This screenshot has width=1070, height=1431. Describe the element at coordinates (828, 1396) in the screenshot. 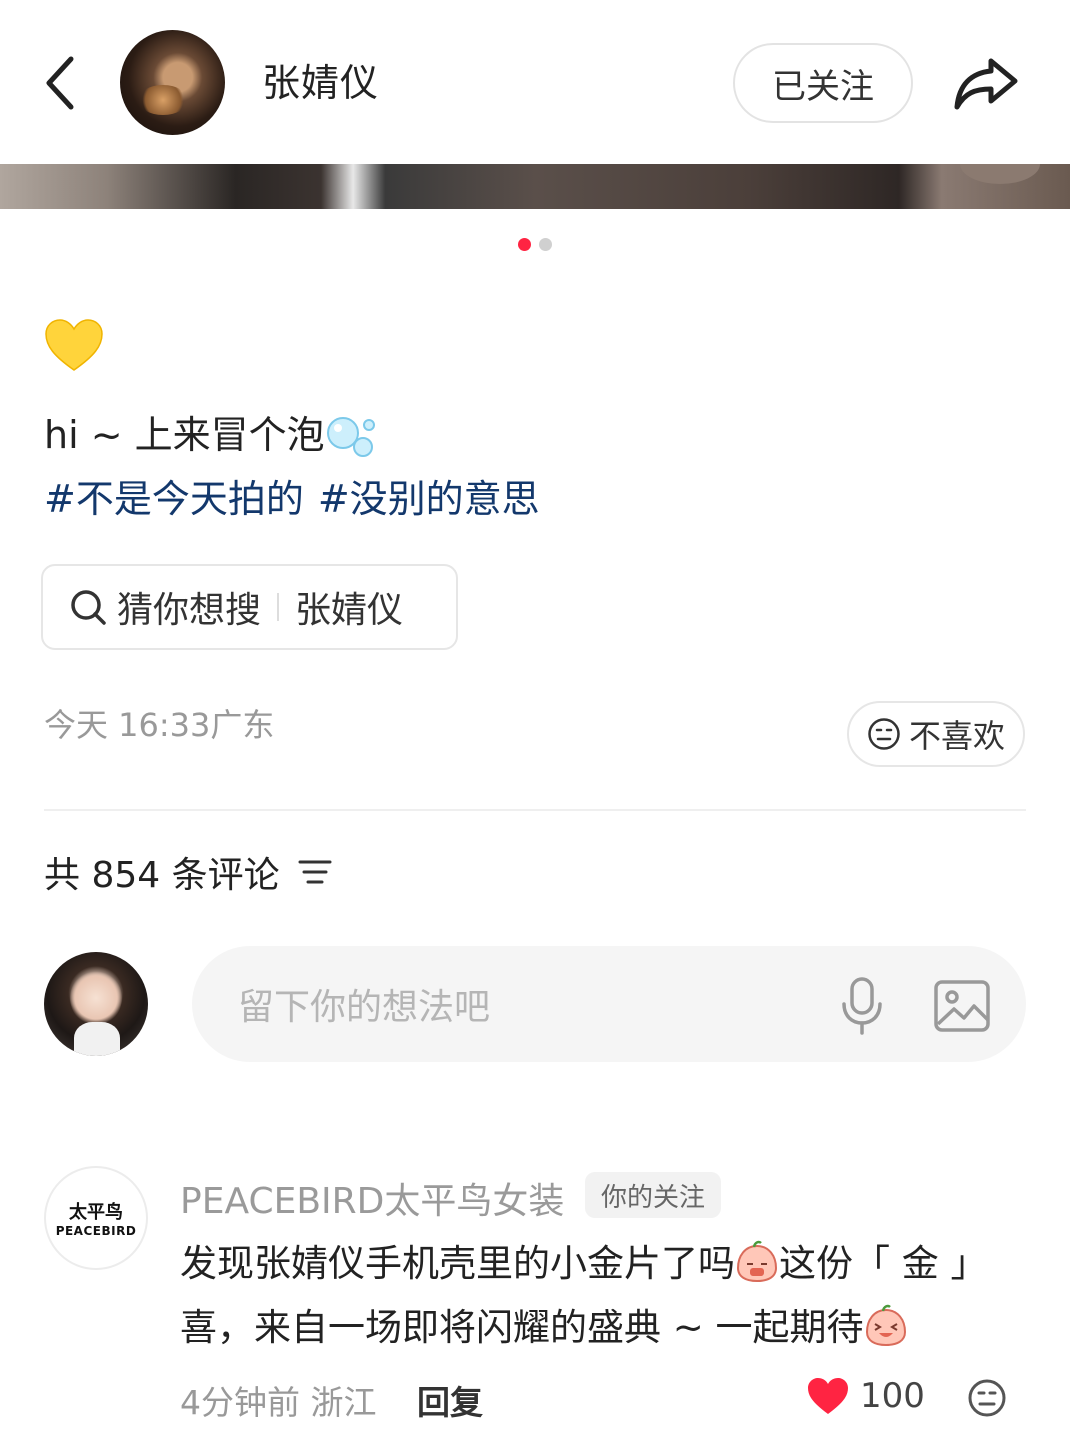

I see `heart-icon` at that location.